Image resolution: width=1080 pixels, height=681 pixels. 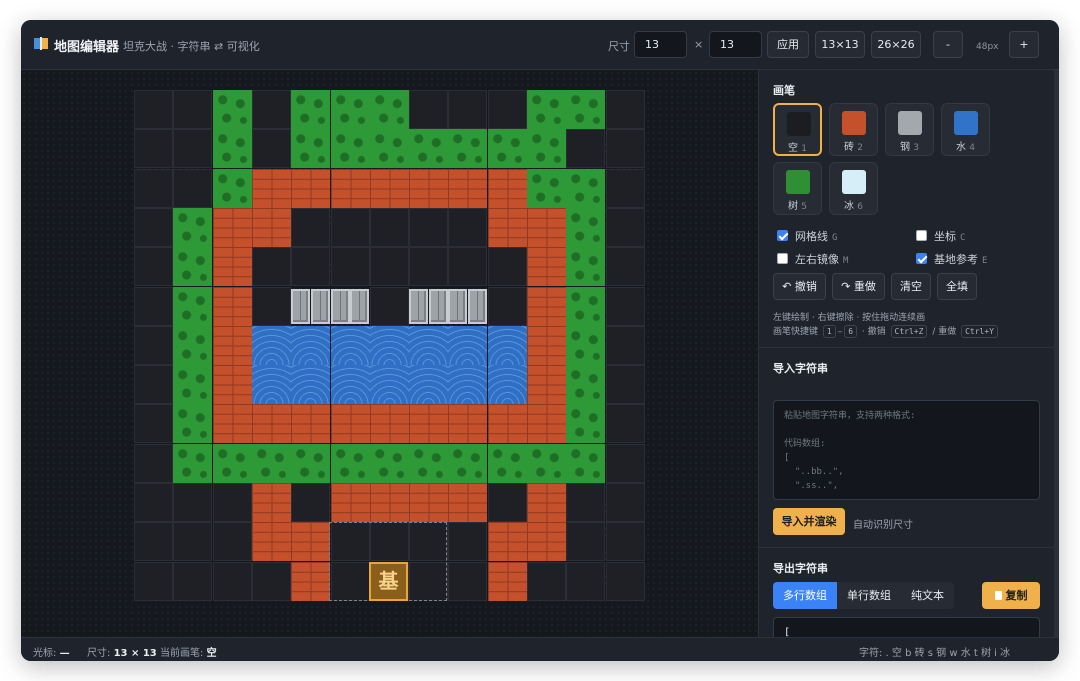 What do you see at coordinates (965, 129) in the screenshot?
I see `brush-water: 水 4` at bounding box center [965, 129].